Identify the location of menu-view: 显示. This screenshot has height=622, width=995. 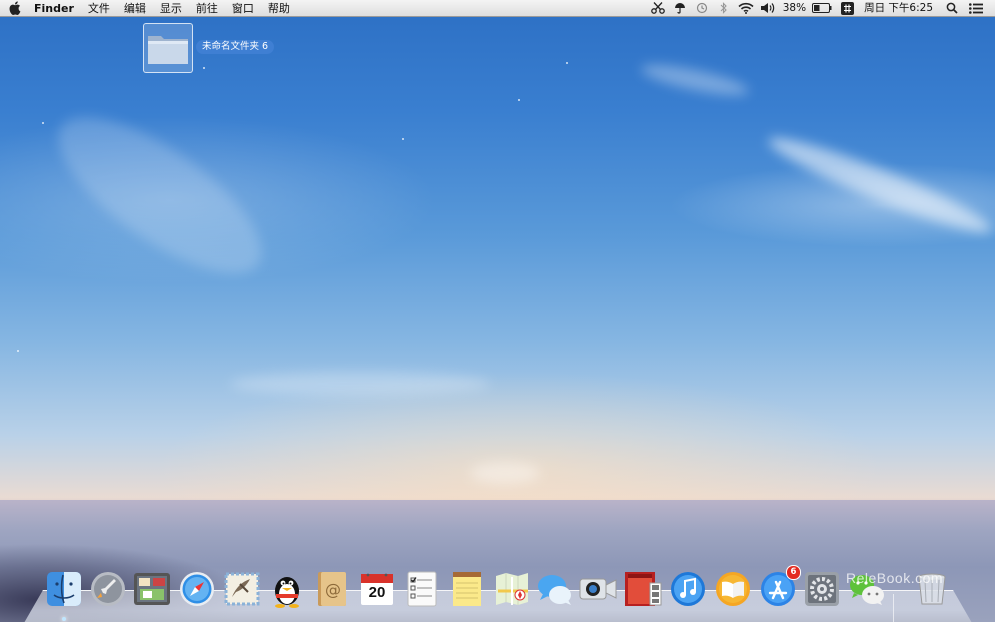
(171, 8).